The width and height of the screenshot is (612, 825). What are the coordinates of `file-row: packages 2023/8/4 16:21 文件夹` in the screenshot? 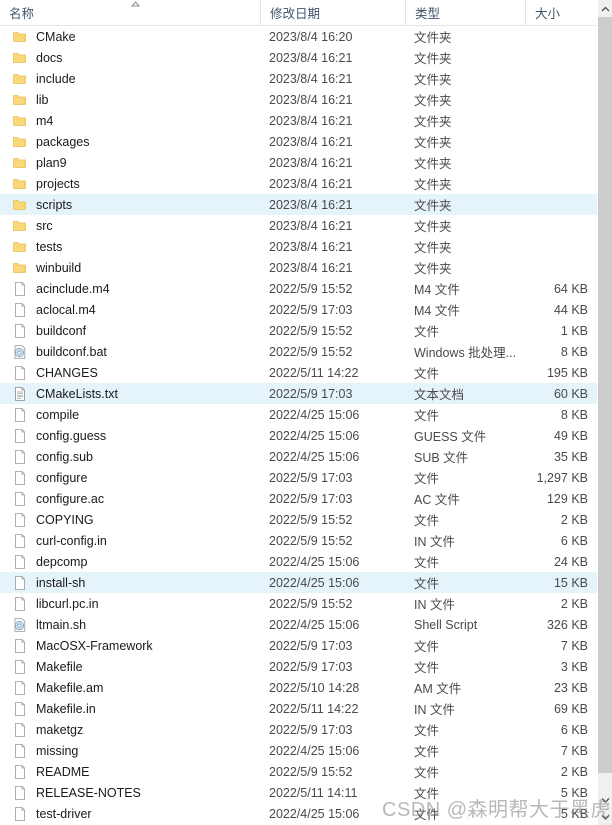 It's located at (298, 141).